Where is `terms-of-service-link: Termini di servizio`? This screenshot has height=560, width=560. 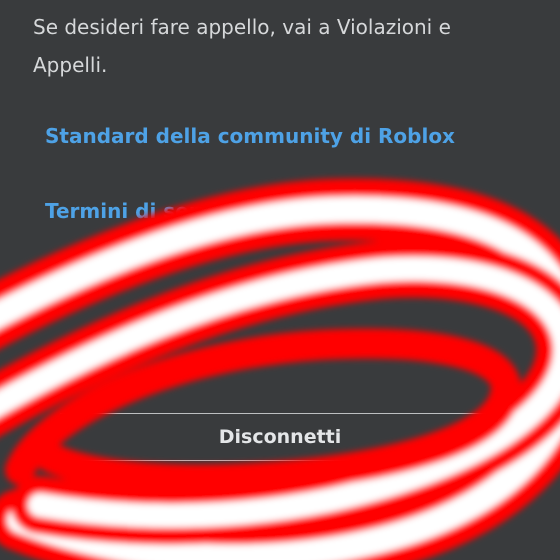 terms-of-service-link: Termini di servizio is located at coordinates (148, 211).